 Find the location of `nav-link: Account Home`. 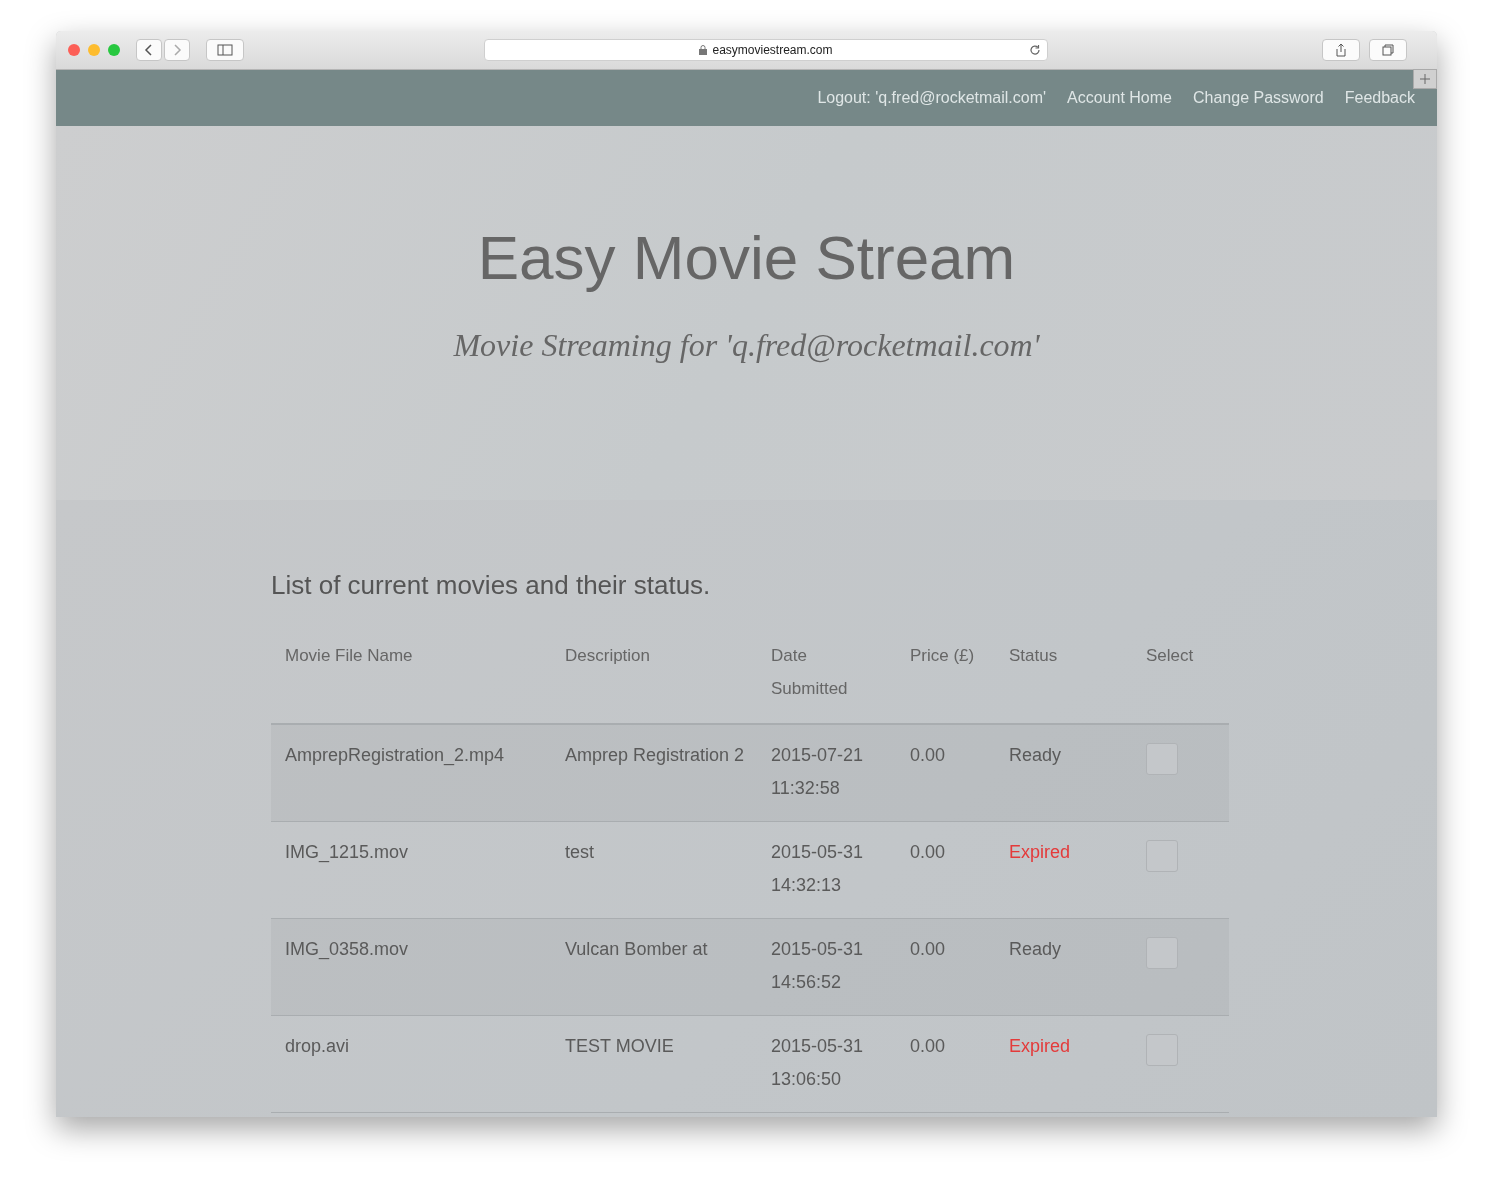

nav-link: Account Home is located at coordinates (1119, 98).